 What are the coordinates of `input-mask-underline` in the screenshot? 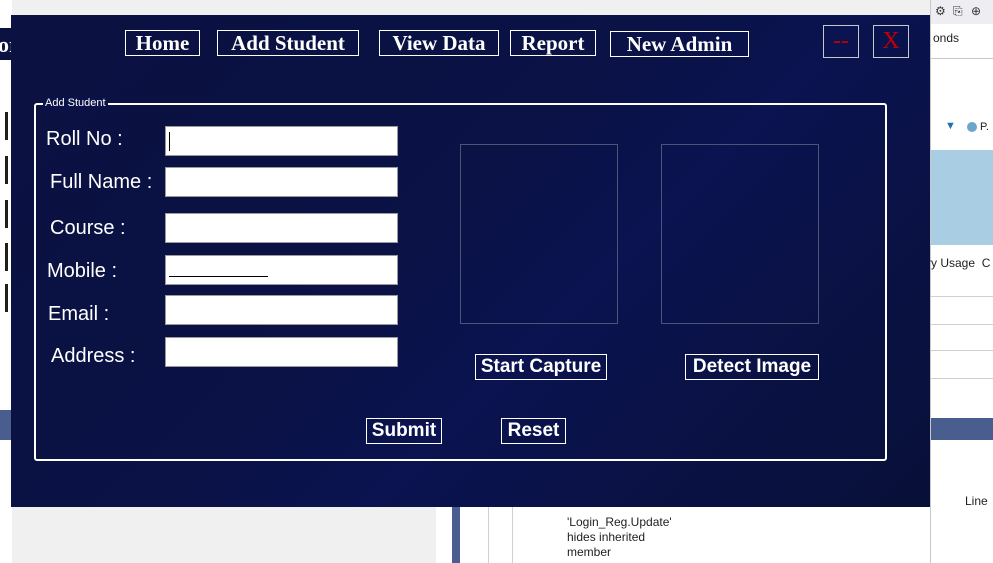 It's located at (218, 276).